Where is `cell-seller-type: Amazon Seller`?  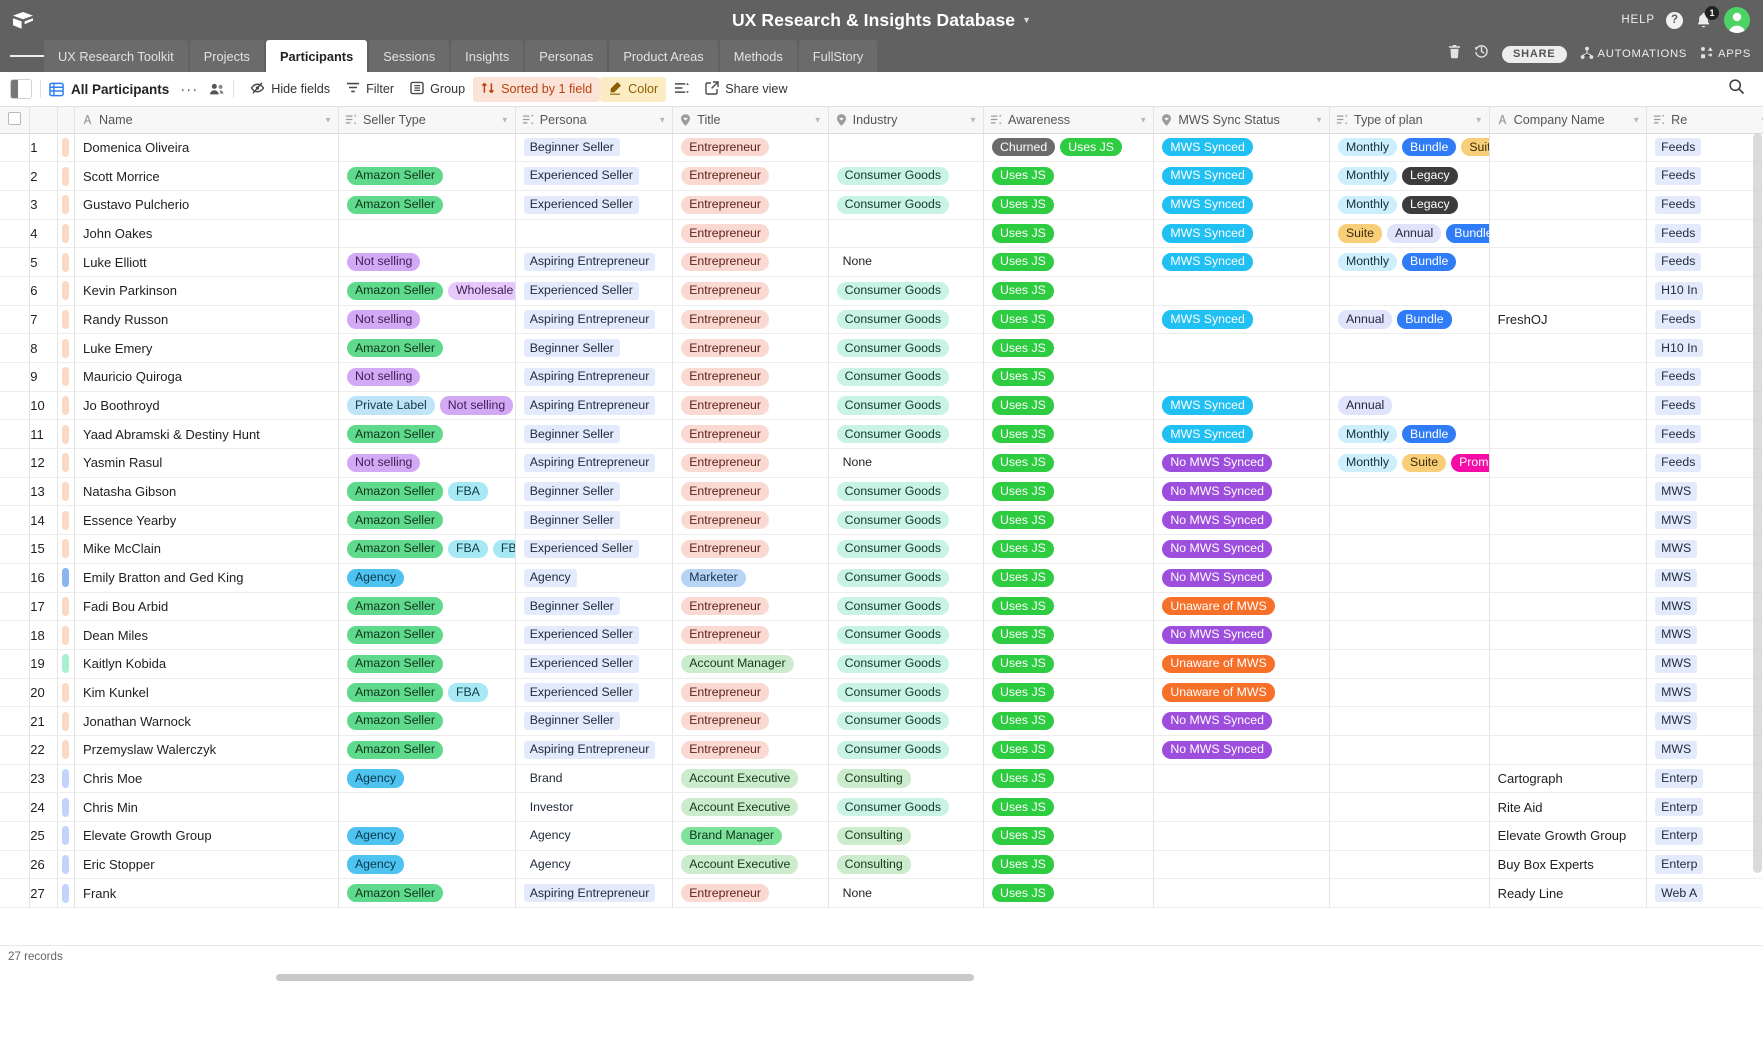 cell-seller-type: Amazon Seller is located at coordinates (427, 635).